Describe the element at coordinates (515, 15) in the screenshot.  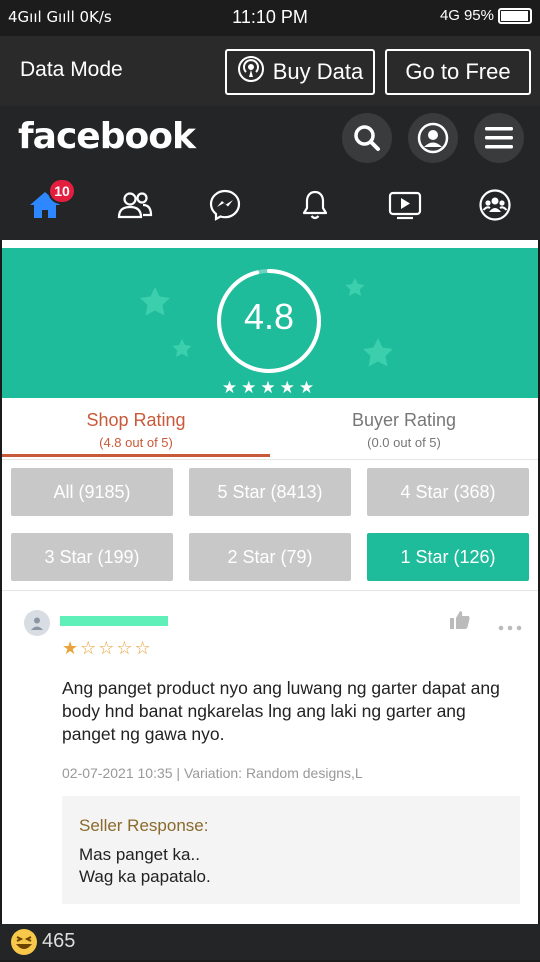
I see `battery-icon` at that location.